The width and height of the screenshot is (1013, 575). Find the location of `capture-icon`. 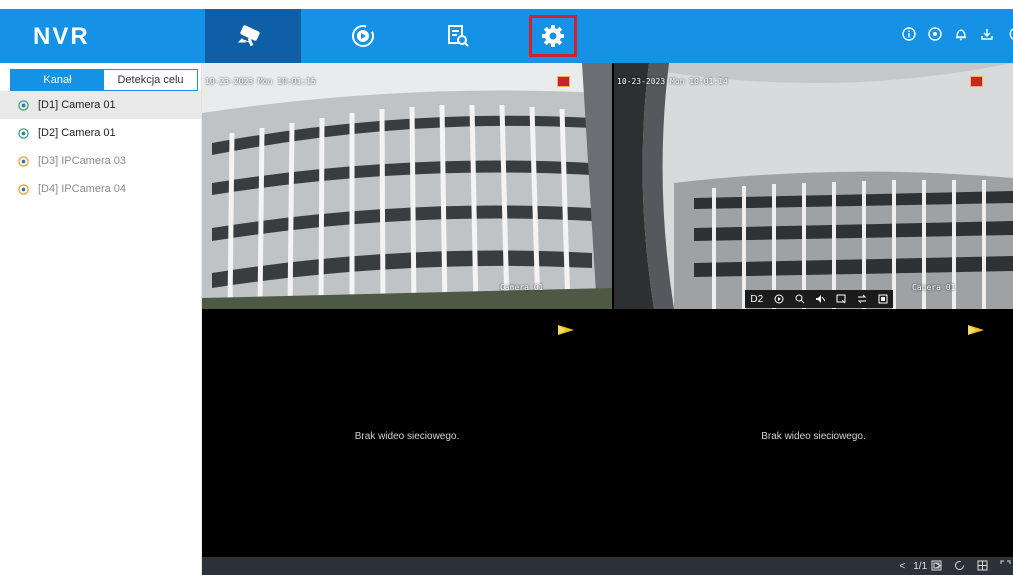

capture-icon is located at coordinates (841, 299).